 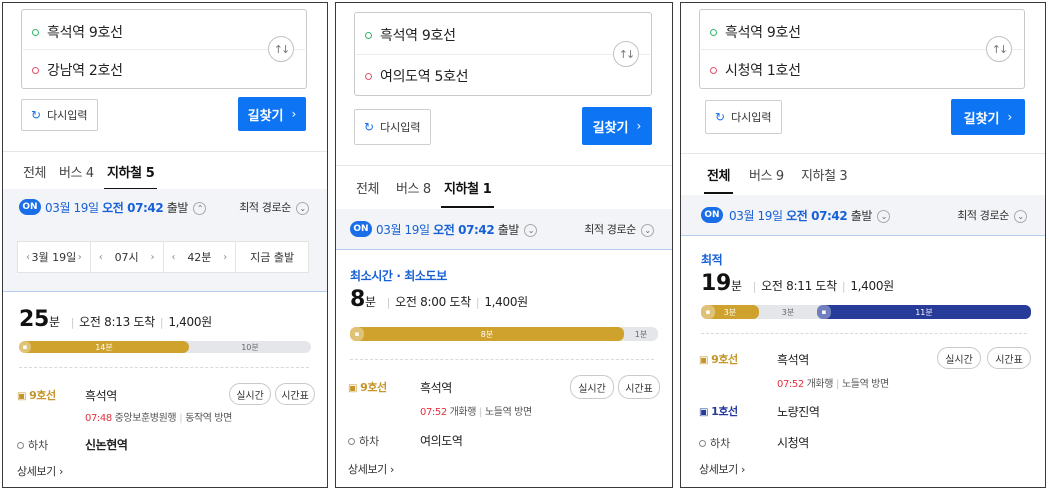 I want to click on destination-field: 강남역 2호선, so click(x=144, y=70).